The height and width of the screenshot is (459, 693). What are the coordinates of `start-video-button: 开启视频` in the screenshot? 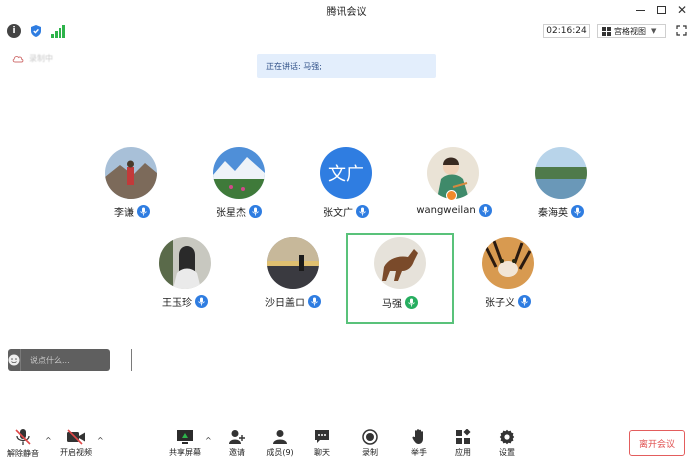 It's located at (76, 443).